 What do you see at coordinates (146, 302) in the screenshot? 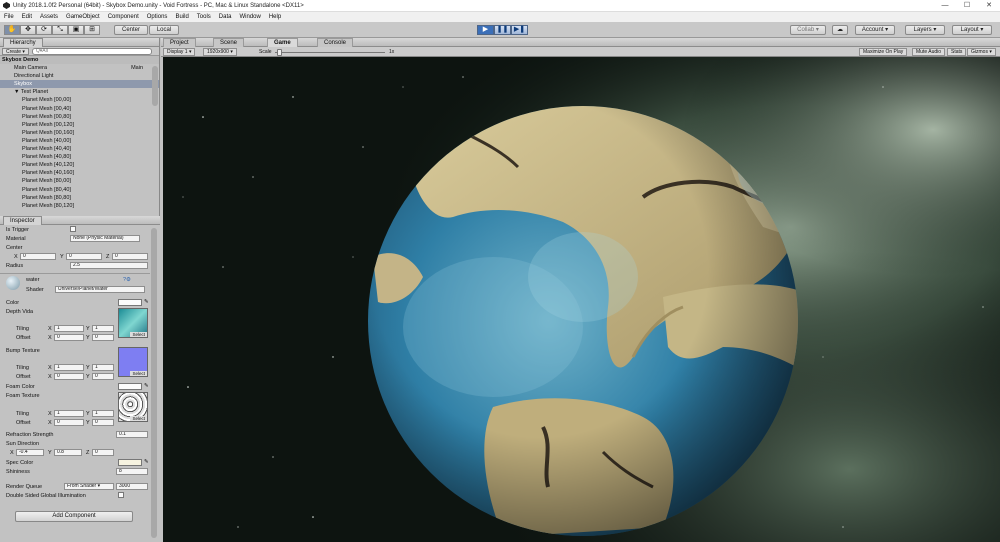
I see `eyedropper-icon: ✎` at bounding box center [146, 302].